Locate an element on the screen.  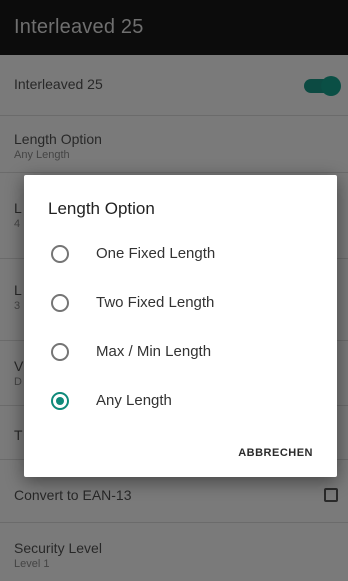
option-one-fixed-length: One Fixed Length is located at coordinates (180, 255).